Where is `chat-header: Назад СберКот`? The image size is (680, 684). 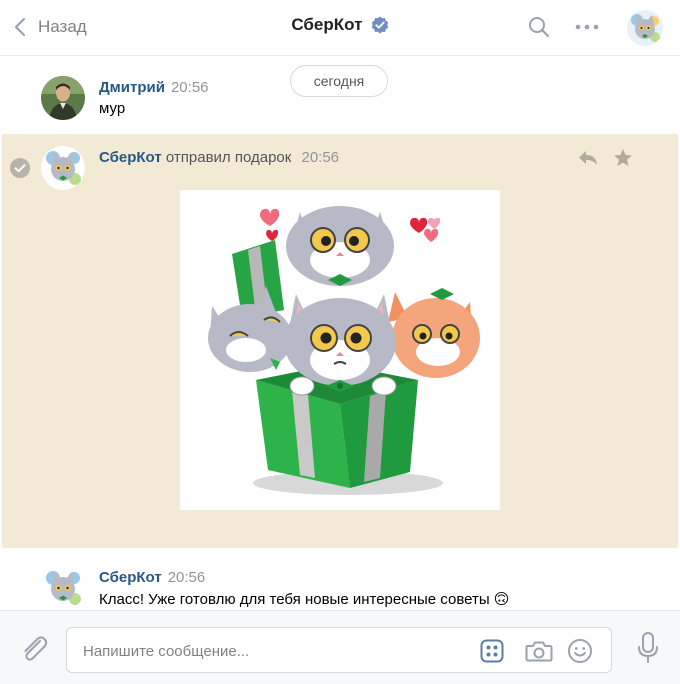
chat-header: Назад СберКот is located at coordinates (340, 28).